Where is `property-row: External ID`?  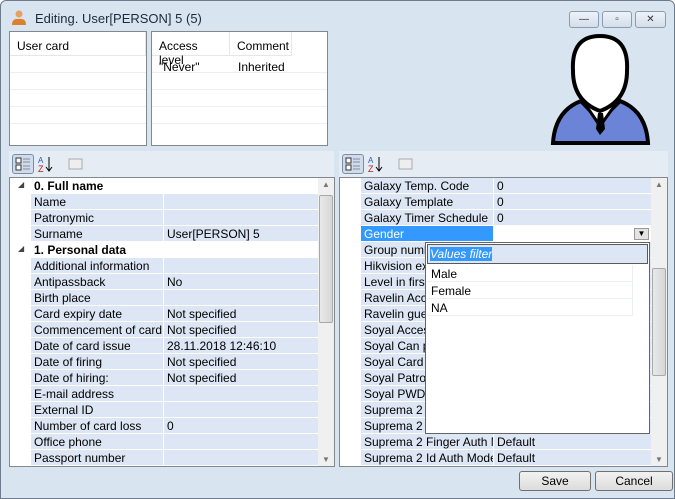 property-row: External ID is located at coordinates (172, 410).